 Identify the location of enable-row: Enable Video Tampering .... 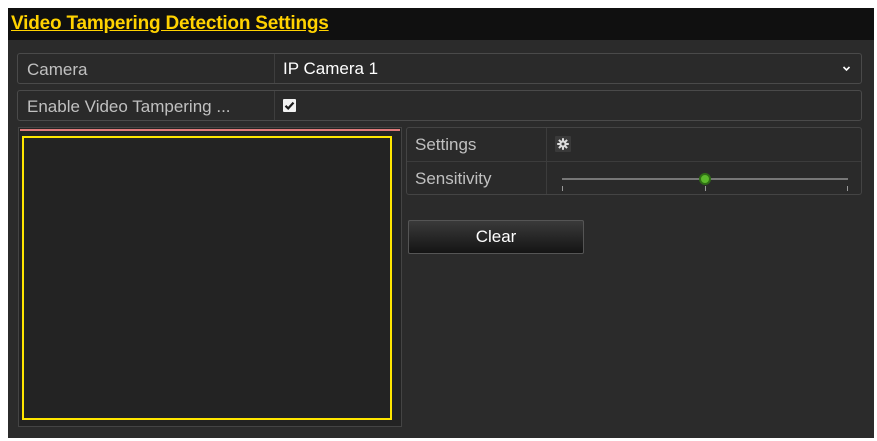
(439, 105).